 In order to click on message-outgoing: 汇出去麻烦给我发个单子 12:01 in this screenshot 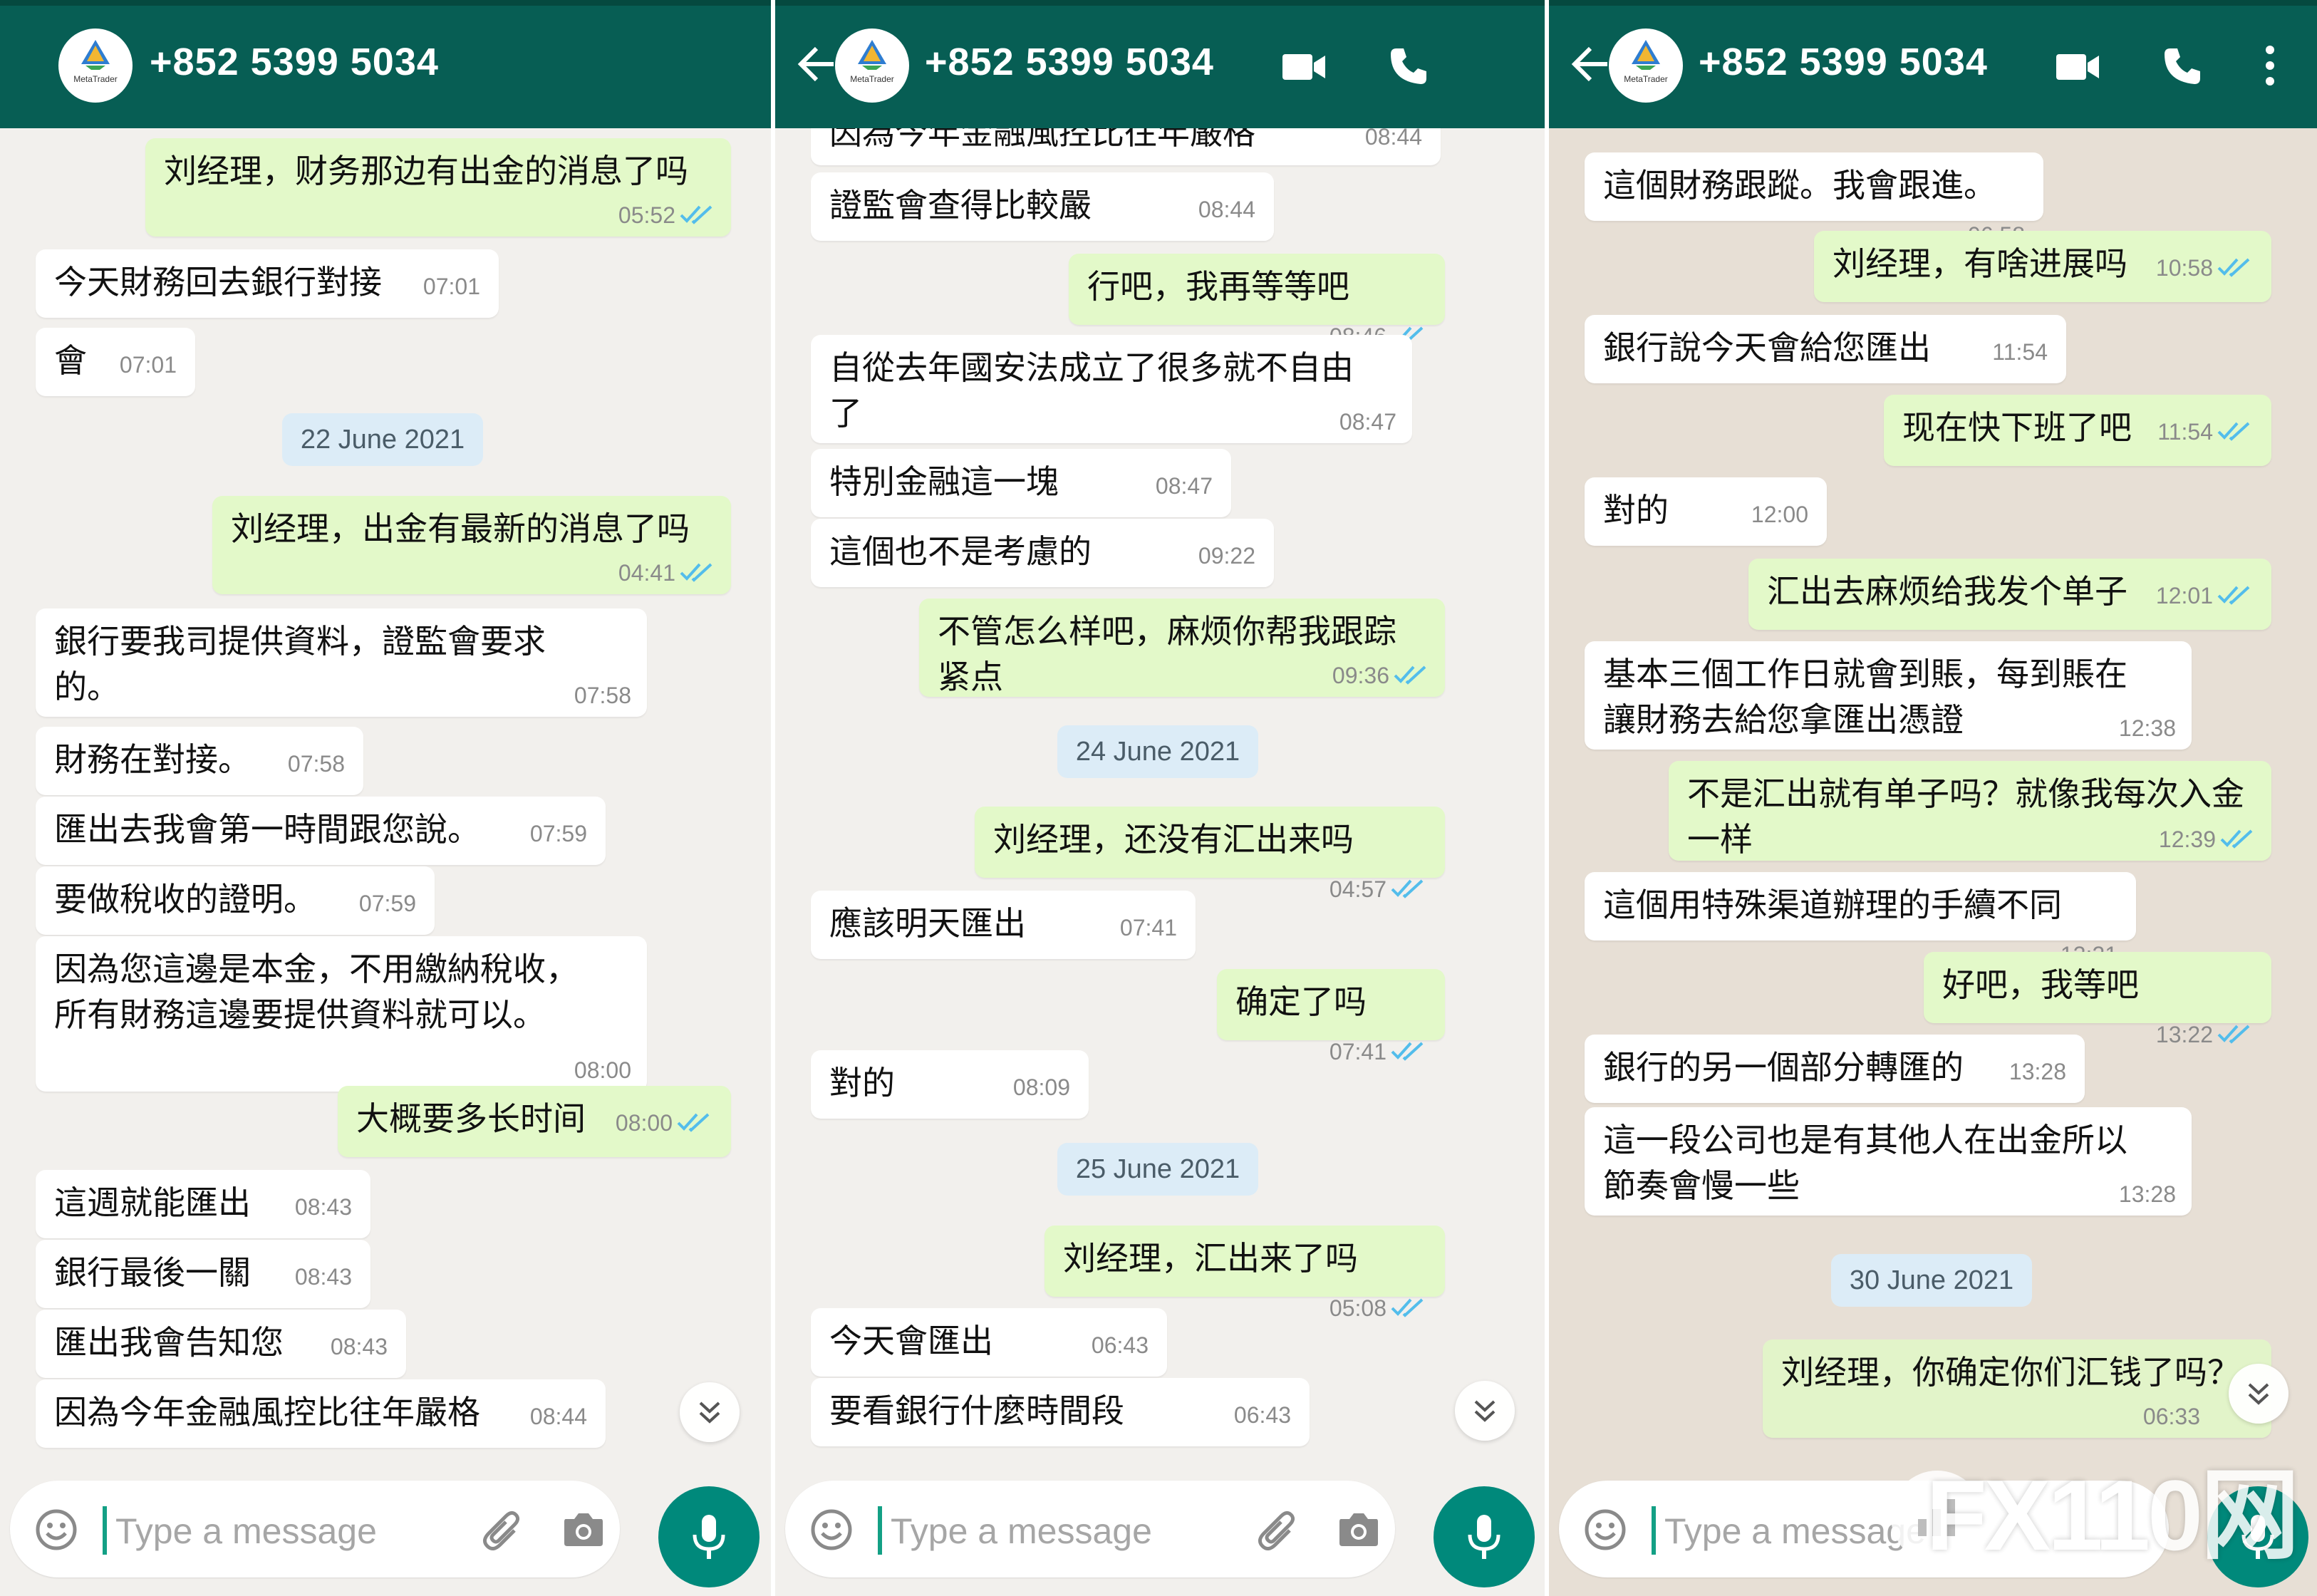, I will do `click(2009, 594)`.